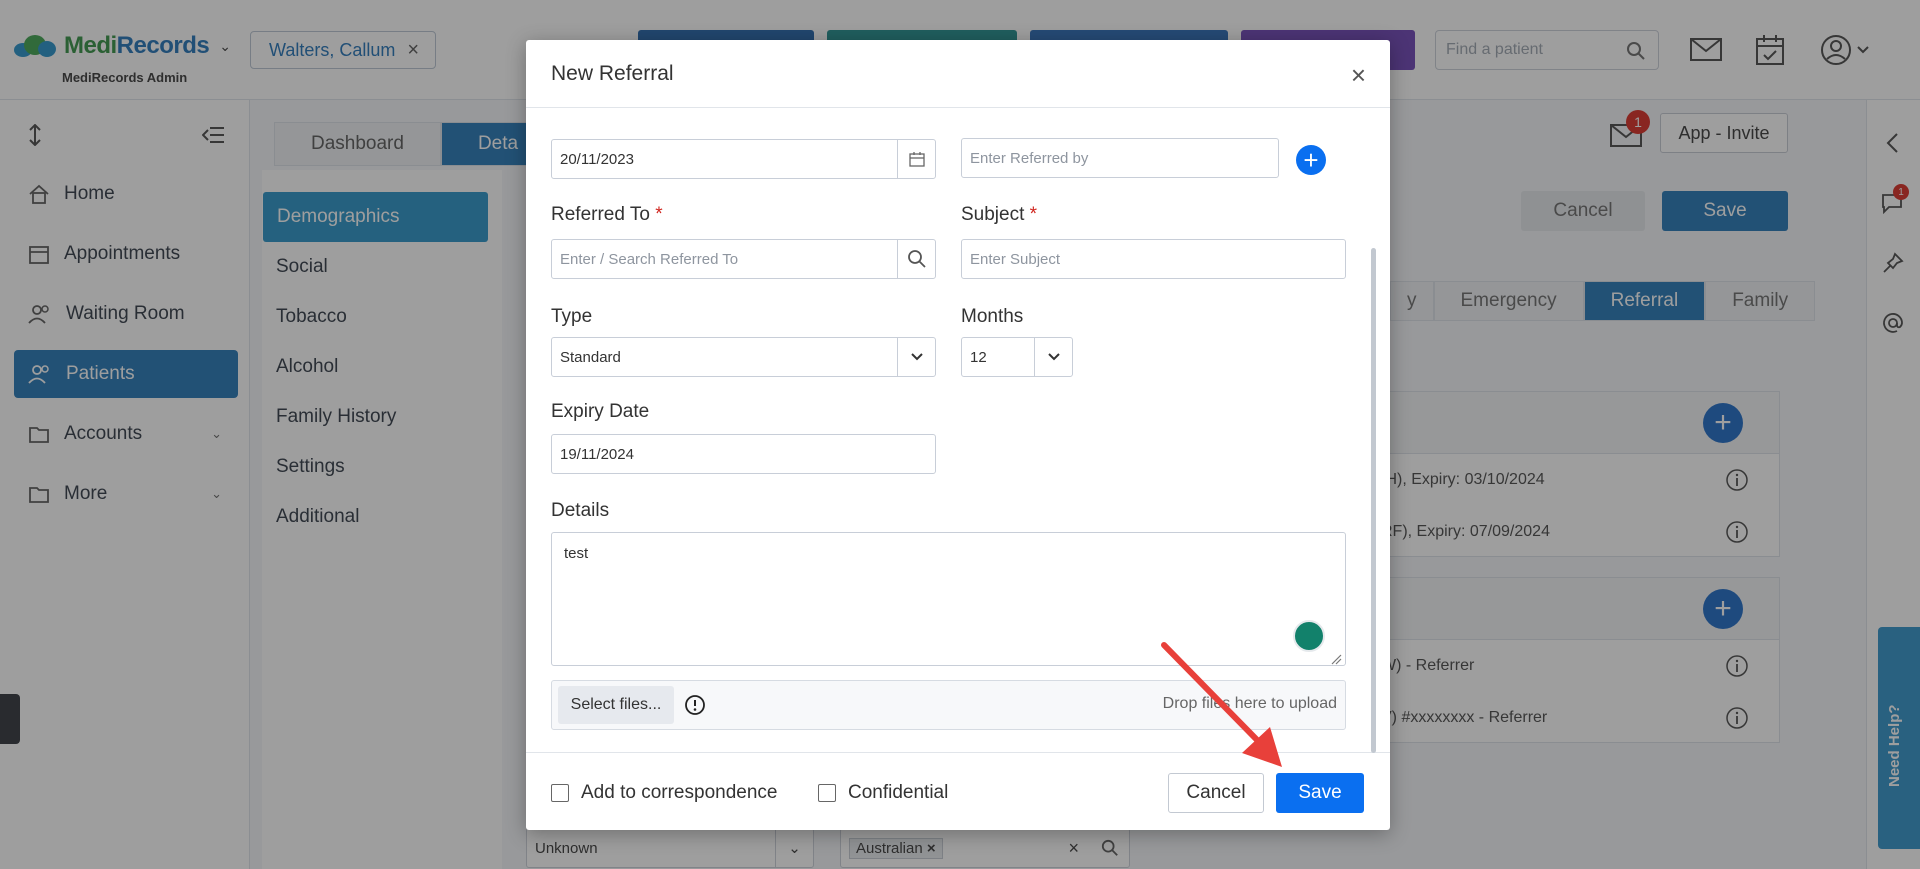 The height and width of the screenshot is (869, 1920). What do you see at coordinates (695, 705) in the screenshot?
I see `alert-circle-icon` at bounding box center [695, 705].